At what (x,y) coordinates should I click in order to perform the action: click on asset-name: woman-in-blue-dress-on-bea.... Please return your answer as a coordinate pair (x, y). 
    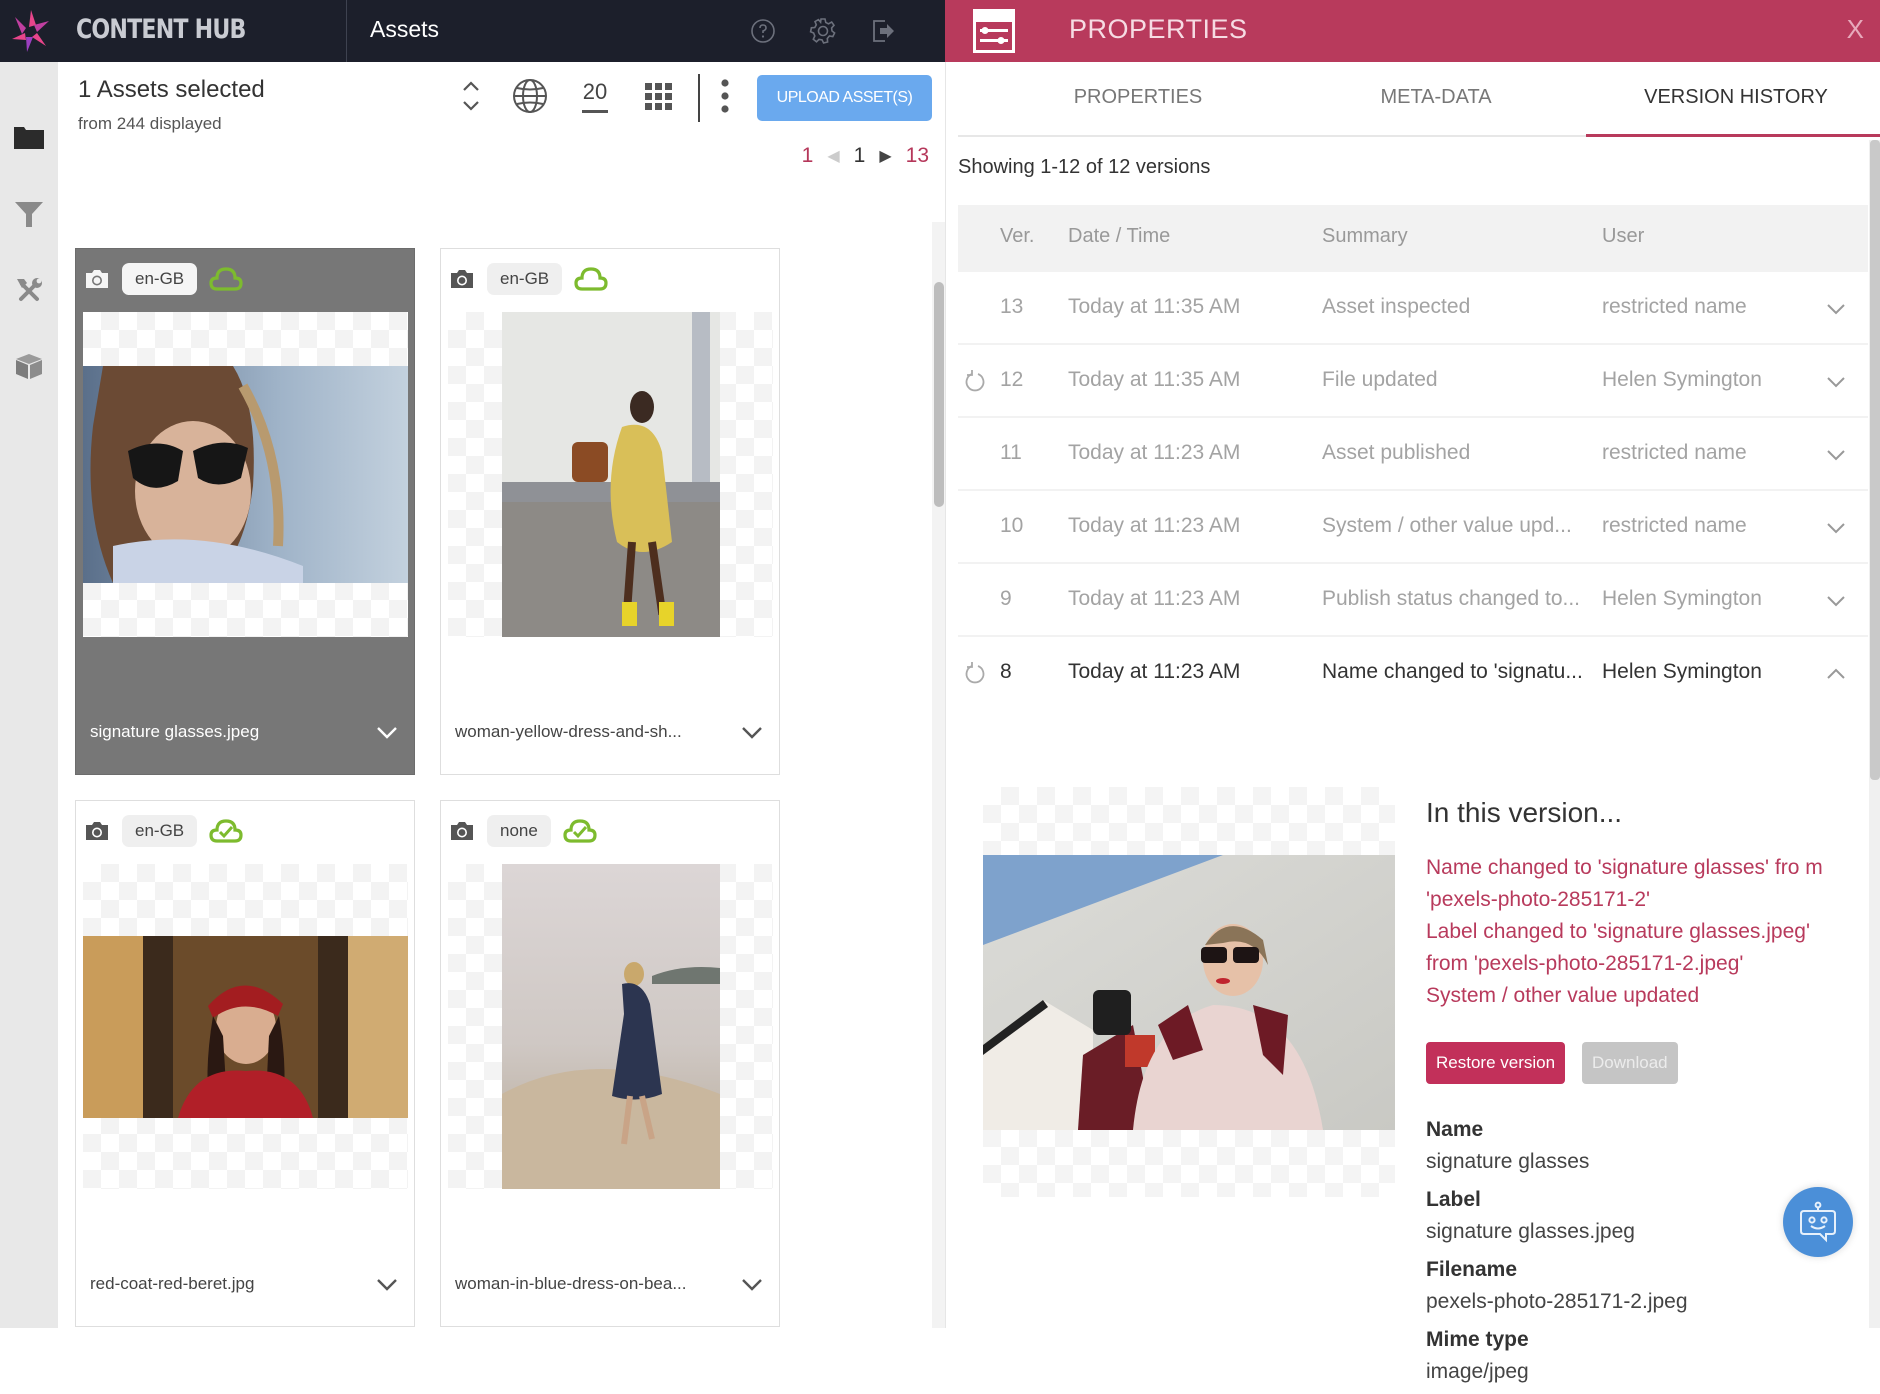
    Looking at the image, I should click on (571, 1283).